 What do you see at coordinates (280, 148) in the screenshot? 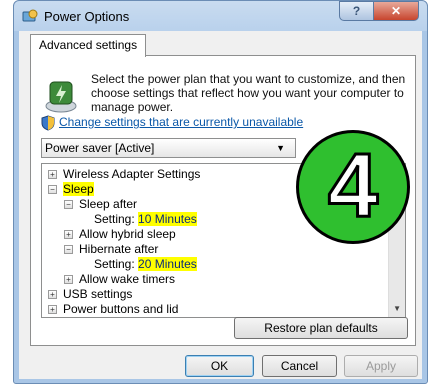
I see `chevron-down-icon: ▼` at bounding box center [280, 148].